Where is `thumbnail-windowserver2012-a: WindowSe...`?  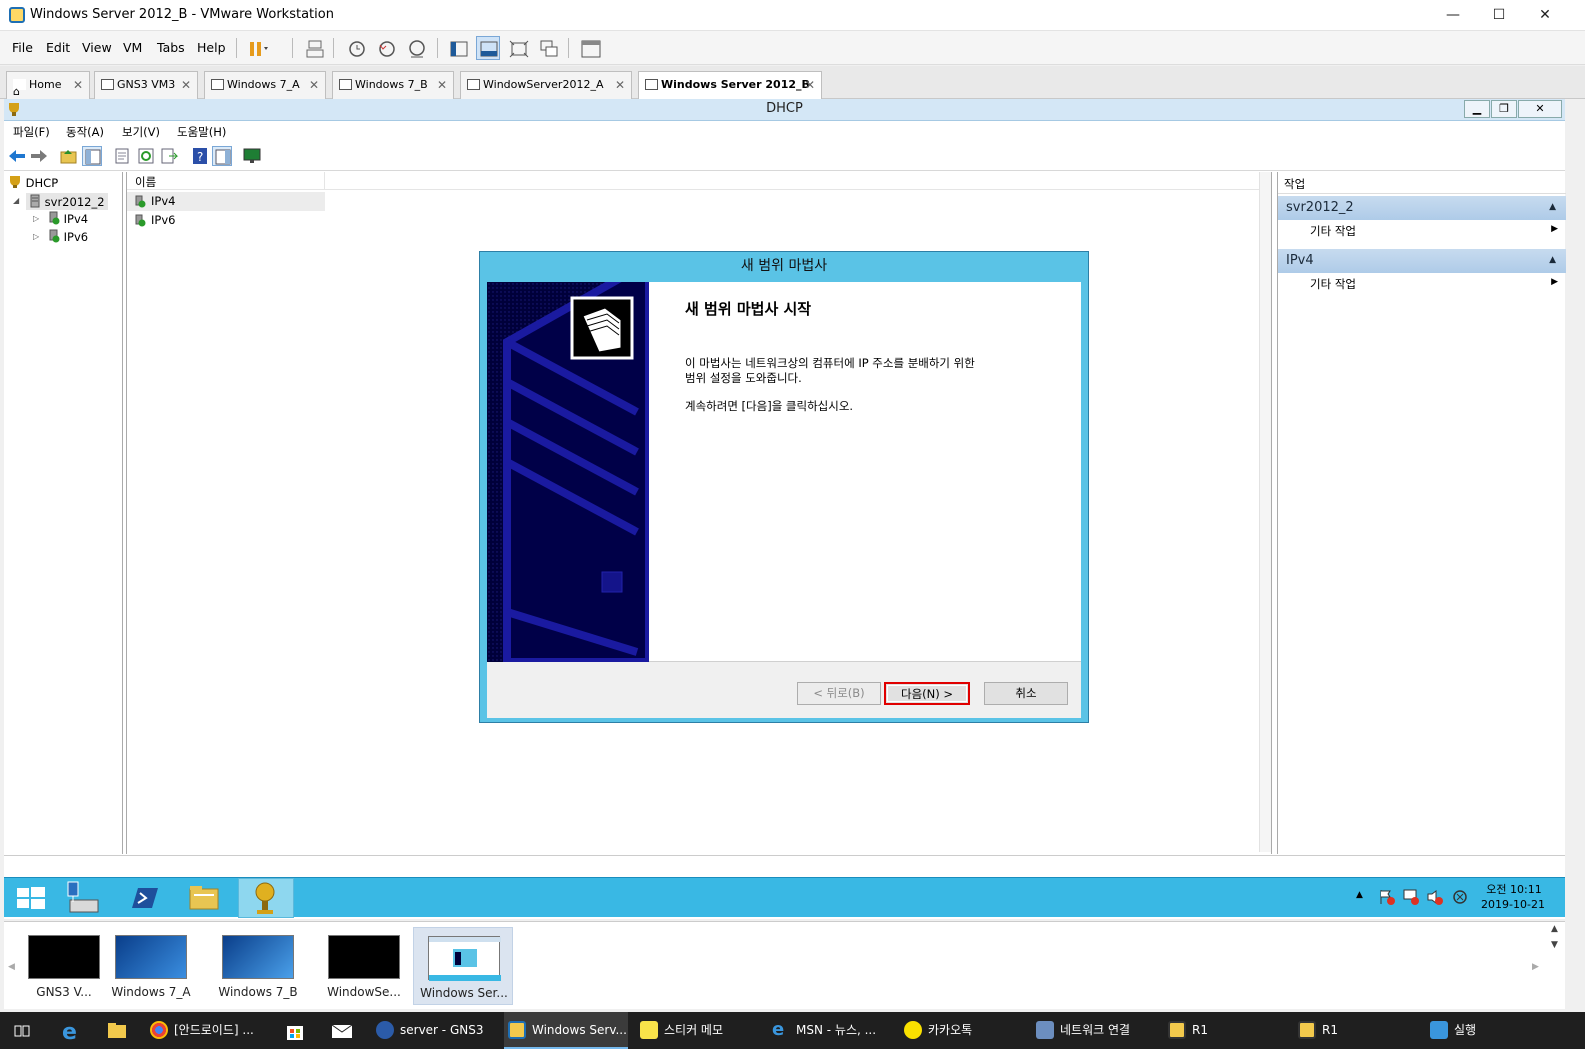 thumbnail-windowserver2012-a: WindowSe... is located at coordinates (364, 966).